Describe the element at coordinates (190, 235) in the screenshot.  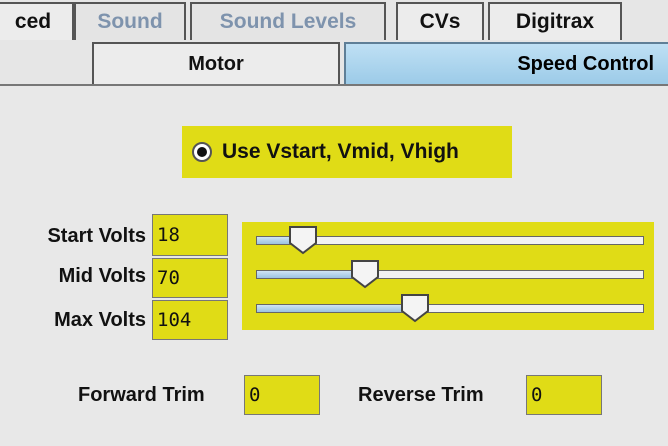
I see `start-volts-field: 18` at that location.